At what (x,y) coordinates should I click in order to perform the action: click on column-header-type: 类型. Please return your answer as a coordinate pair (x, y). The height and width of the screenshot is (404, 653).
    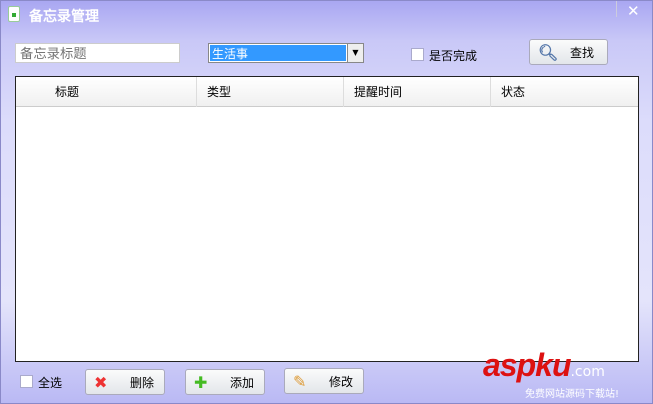
    Looking at the image, I should click on (269, 92).